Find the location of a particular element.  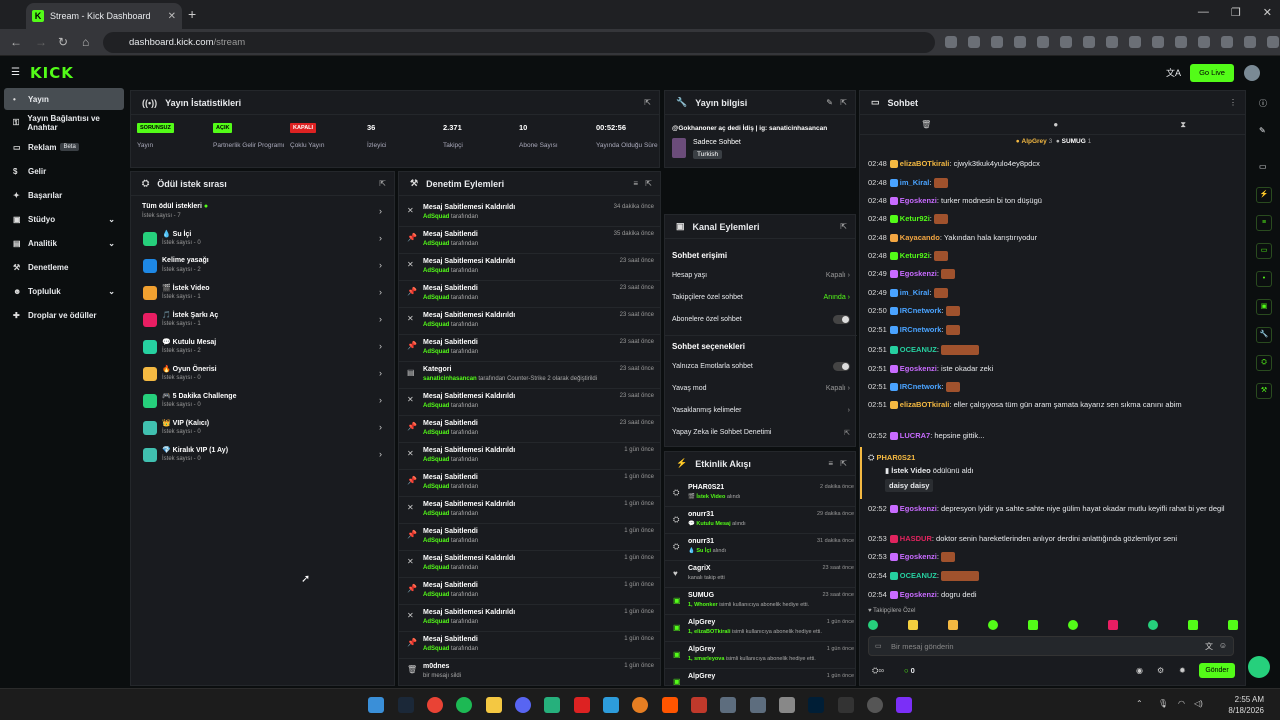

home-icon: ⌂ is located at coordinates (85, 42).